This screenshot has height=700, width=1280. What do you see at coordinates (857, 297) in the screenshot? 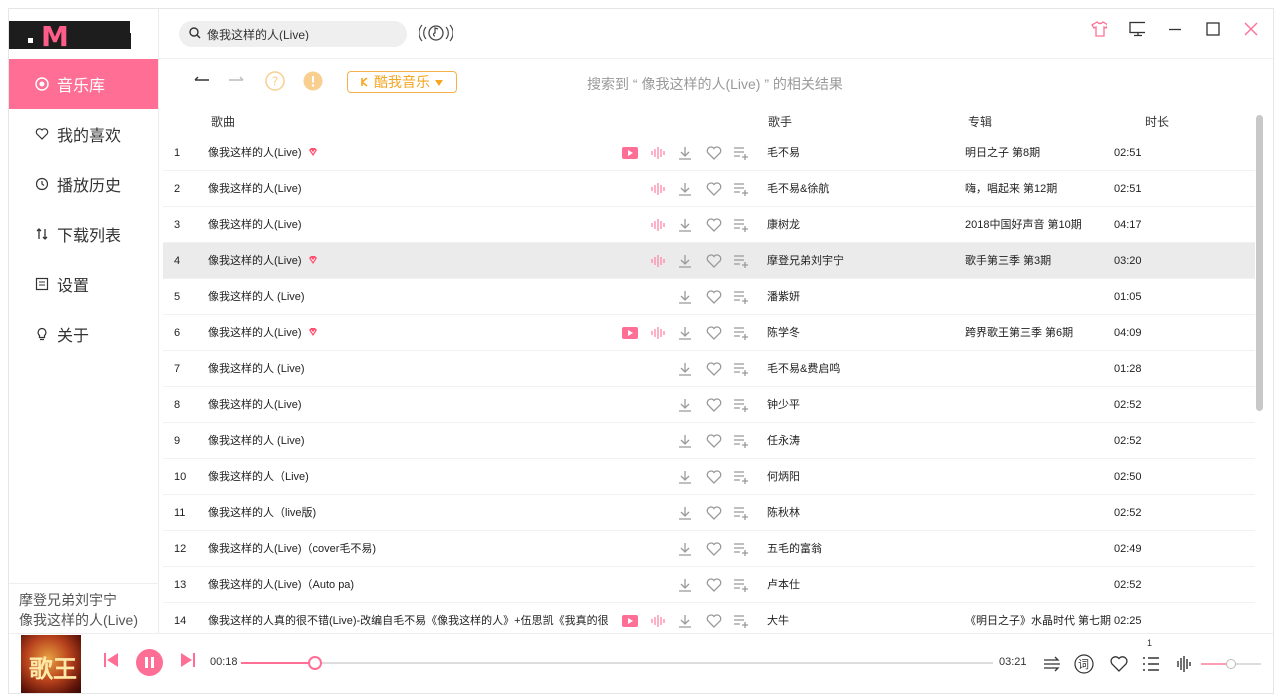
I see `song-artist: 潘紫妍` at bounding box center [857, 297].